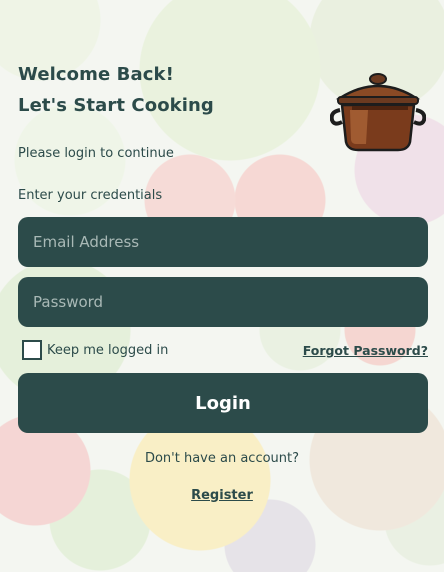  I want to click on page-title-line1: Welcome Back!, so click(96, 74).